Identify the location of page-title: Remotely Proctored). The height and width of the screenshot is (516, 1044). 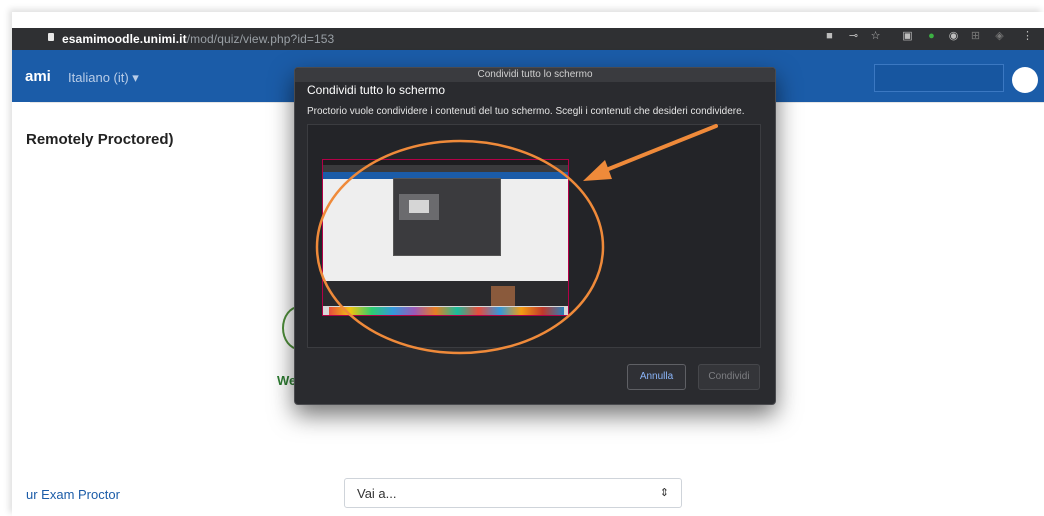
(100, 139).